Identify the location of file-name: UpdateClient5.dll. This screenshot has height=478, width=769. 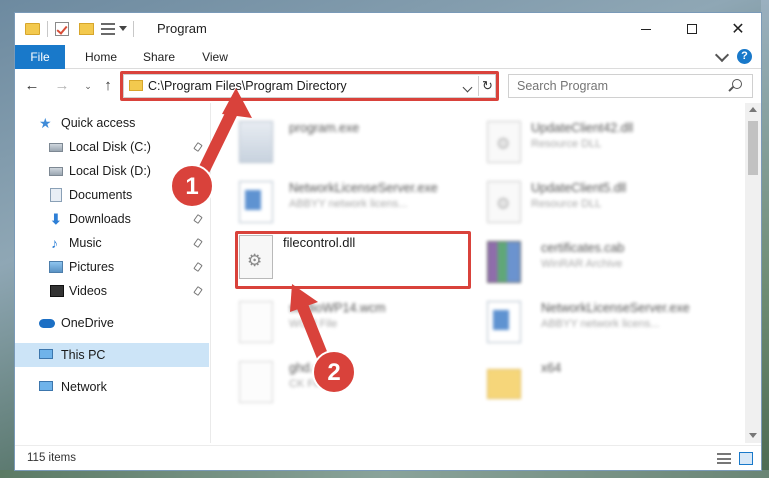
(579, 188).